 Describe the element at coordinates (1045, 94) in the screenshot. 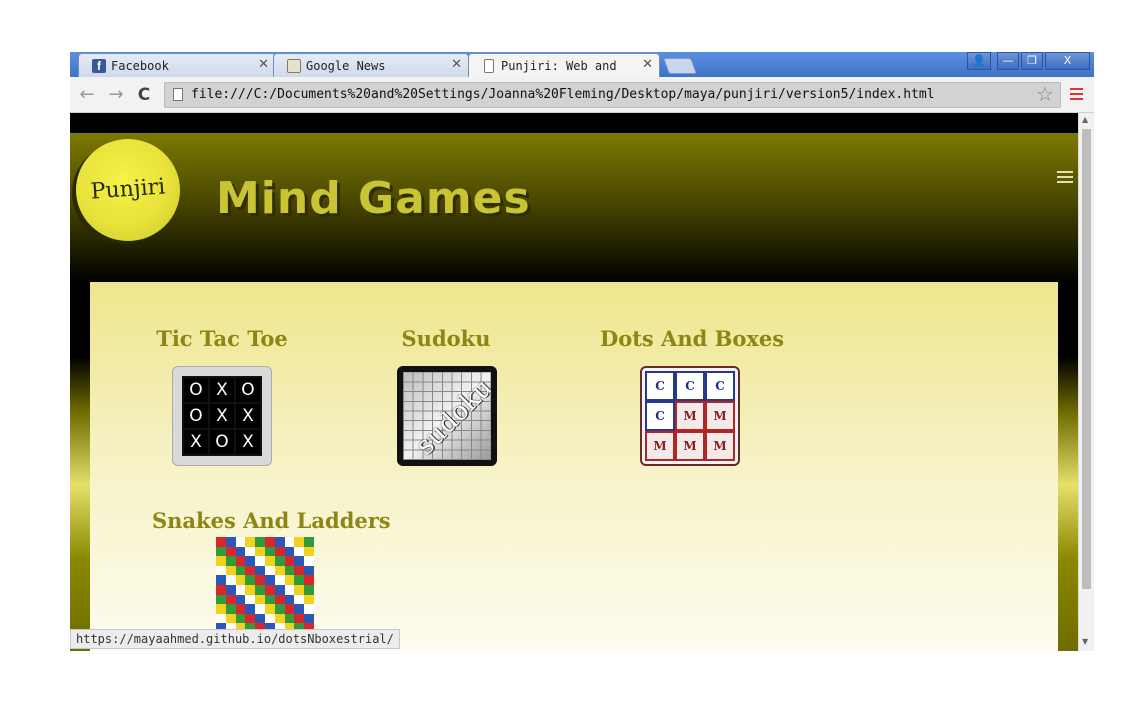

I see `bookmark-star-icon: ☆` at that location.